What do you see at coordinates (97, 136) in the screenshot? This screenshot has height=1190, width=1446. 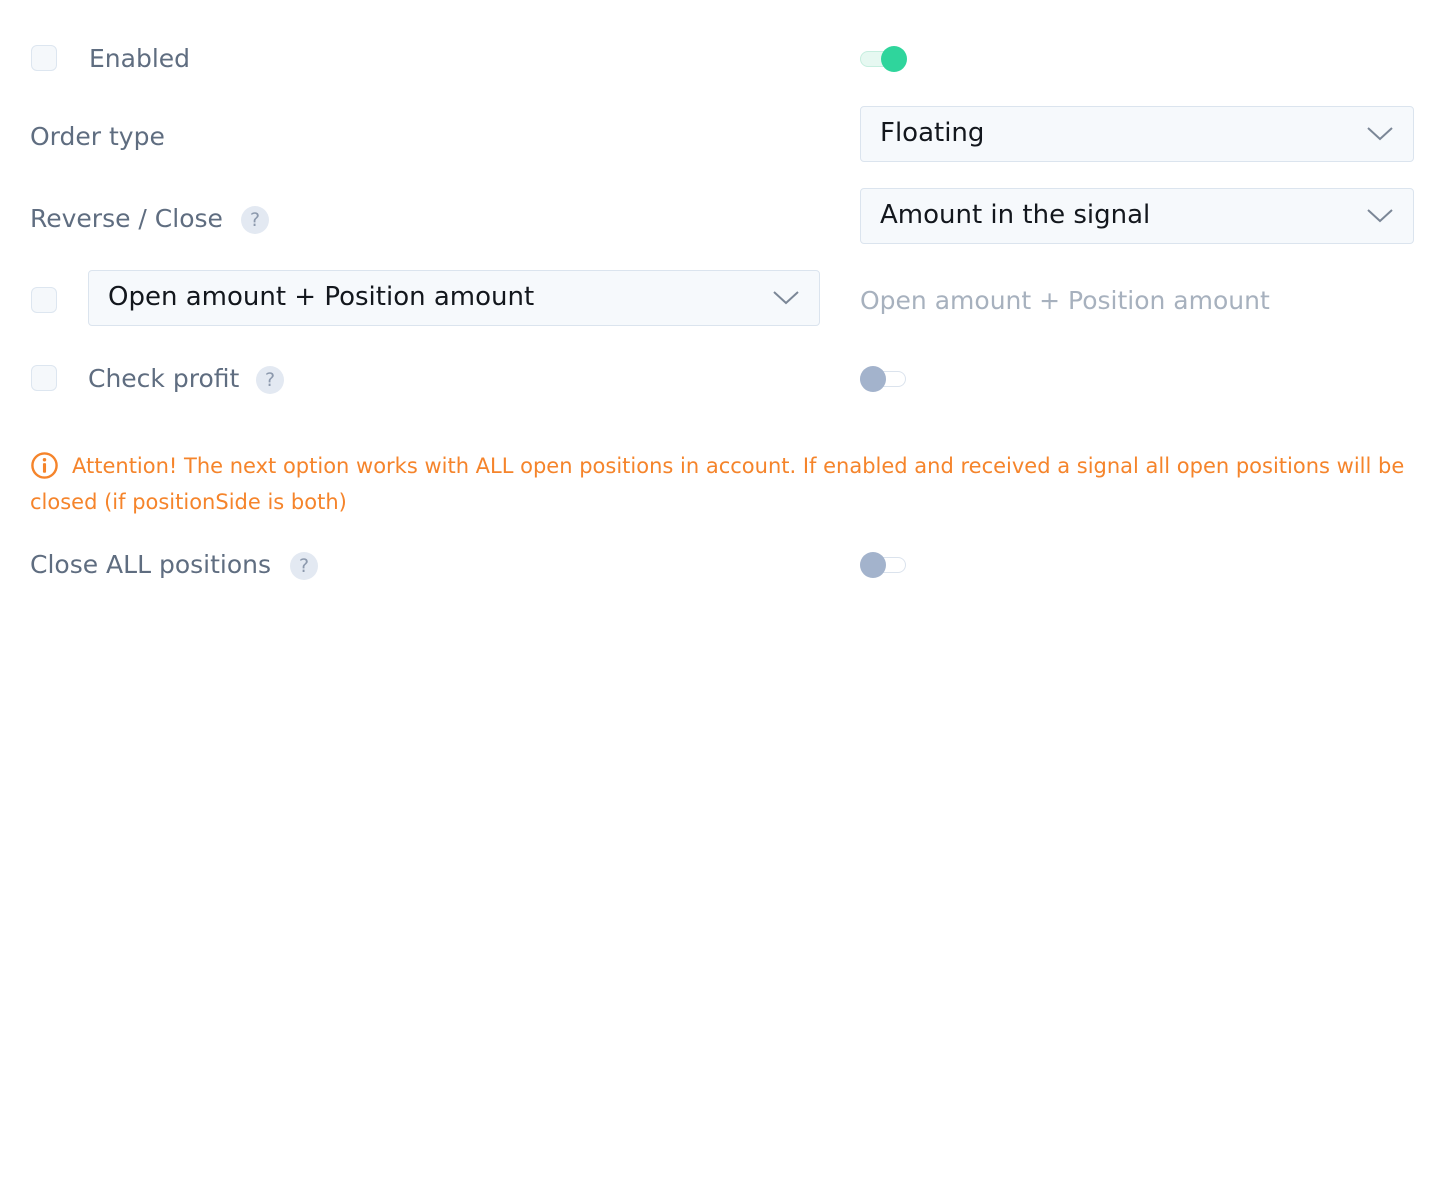 I see `order-type-label: Order type` at bounding box center [97, 136].